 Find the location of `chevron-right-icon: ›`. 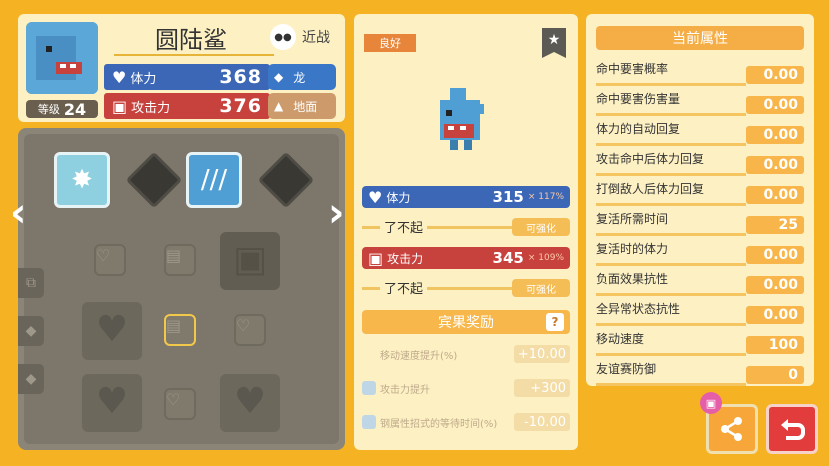

chevron-right-icon: › is located at coordinates (336, 213).